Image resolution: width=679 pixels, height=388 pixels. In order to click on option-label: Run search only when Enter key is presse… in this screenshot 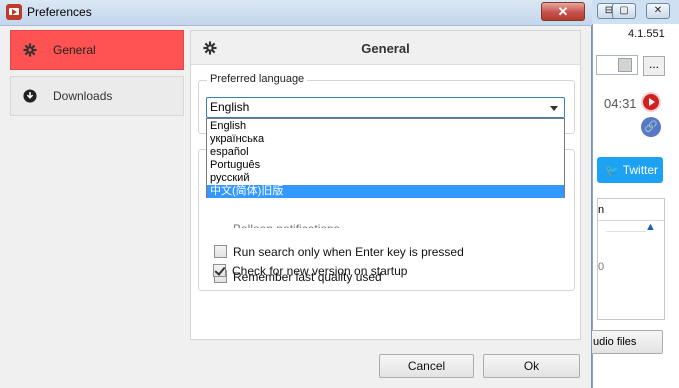, I will do `click(348, 252)`.